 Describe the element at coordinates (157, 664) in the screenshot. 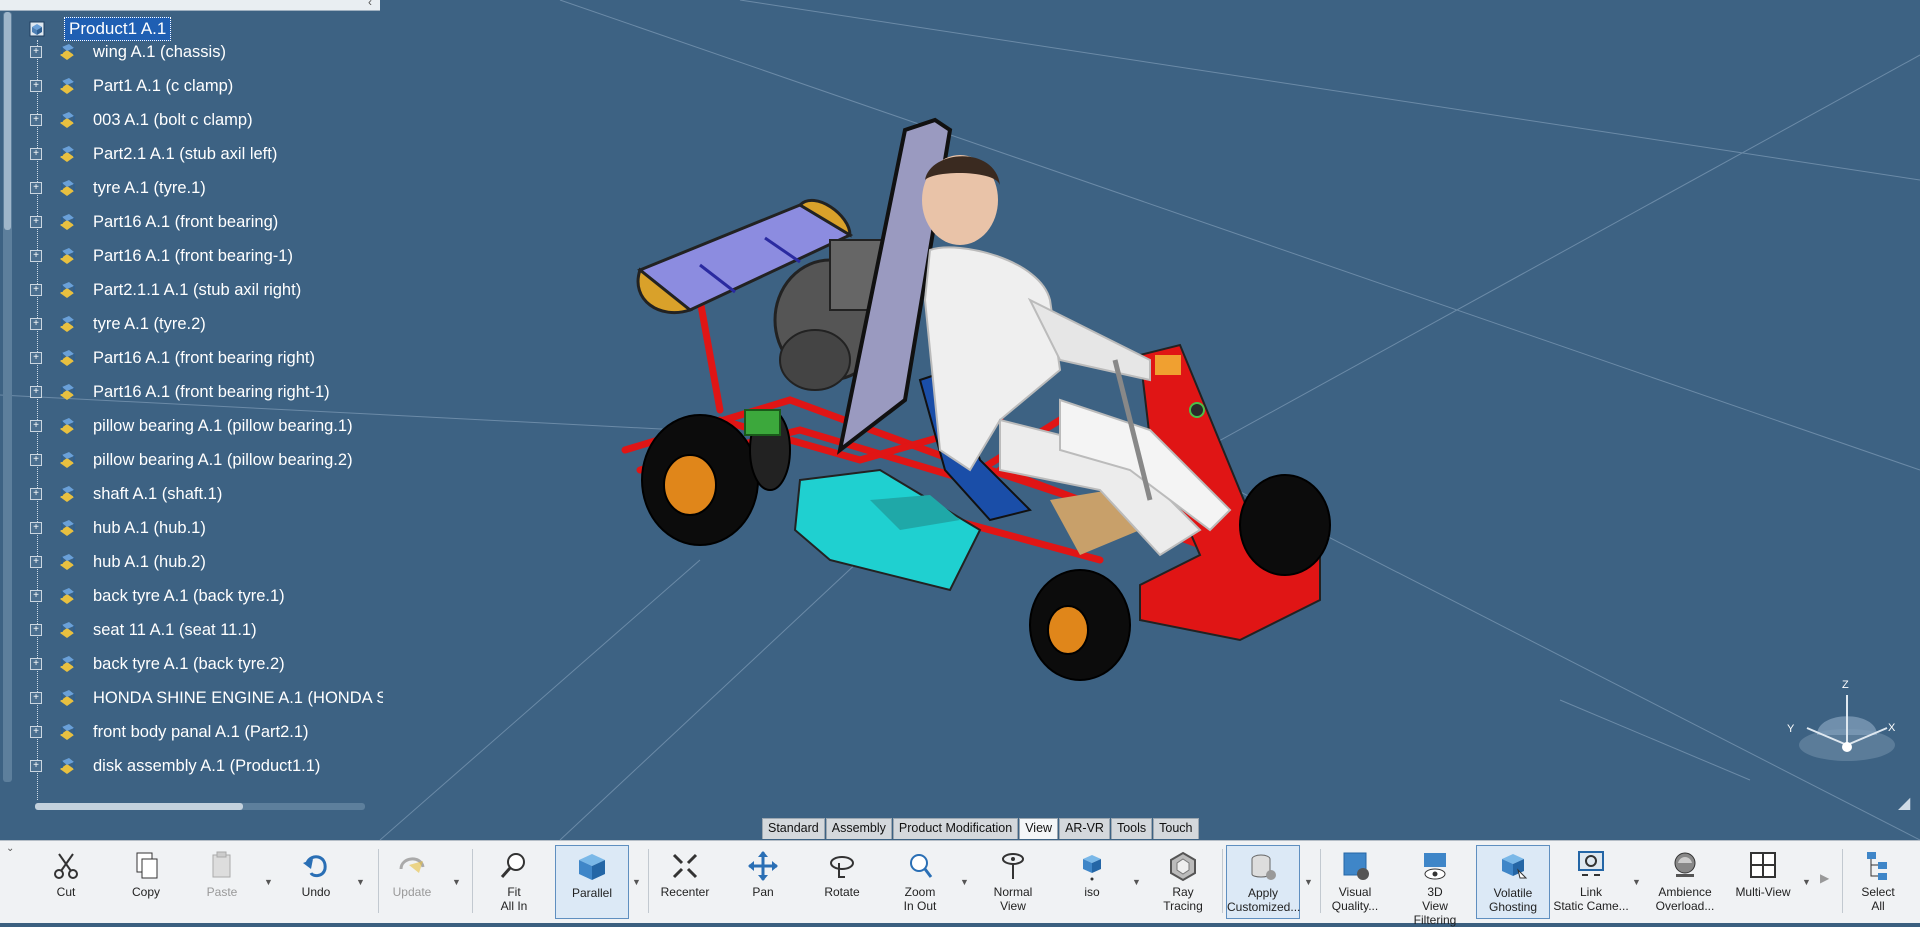

I see `tree-item: + back tyre A.1 (back tyre.2)` at that location.